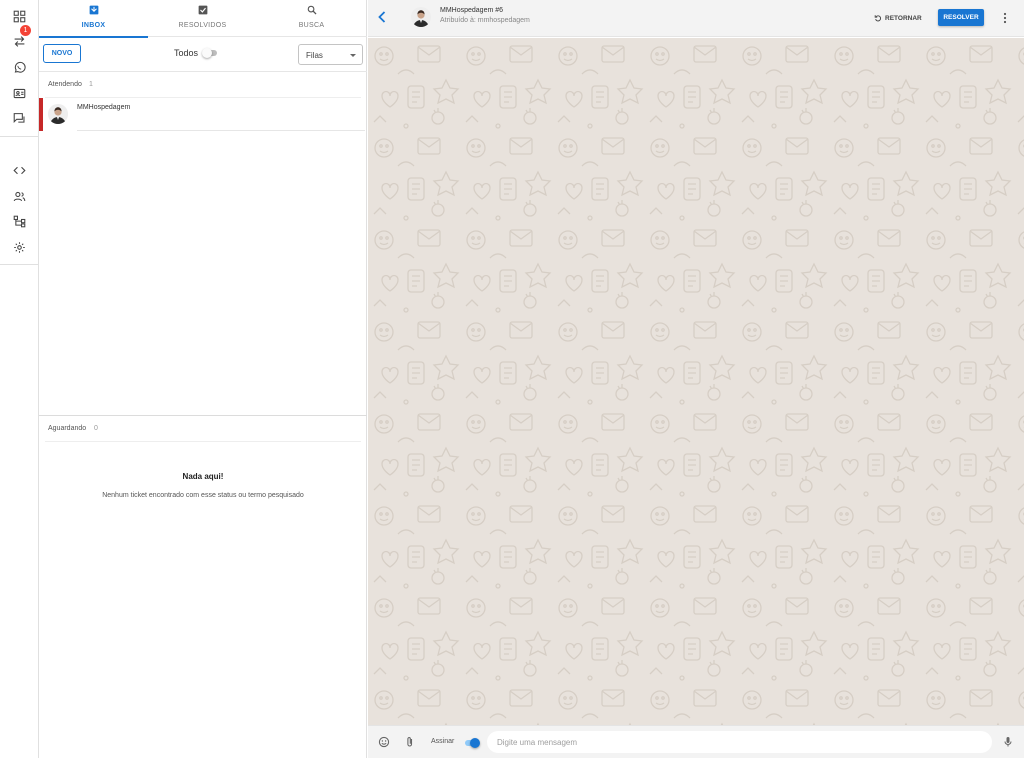 This screenshot has width=1024, height=758. Describe the element at coordinates (203, 476) in the screenshot. I see `empty-state-title: Nada aqui!` at that location.